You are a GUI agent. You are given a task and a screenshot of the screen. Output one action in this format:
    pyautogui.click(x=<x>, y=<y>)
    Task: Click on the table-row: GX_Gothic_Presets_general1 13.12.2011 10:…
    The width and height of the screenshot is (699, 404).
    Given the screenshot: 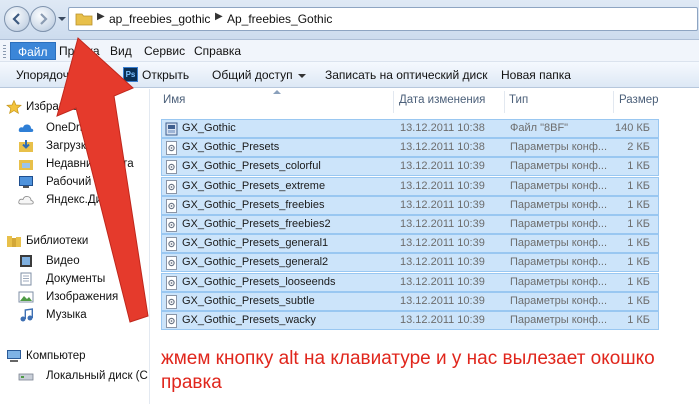 What is the action you would take?
    pyautogui.click(x=410, y=244)
    